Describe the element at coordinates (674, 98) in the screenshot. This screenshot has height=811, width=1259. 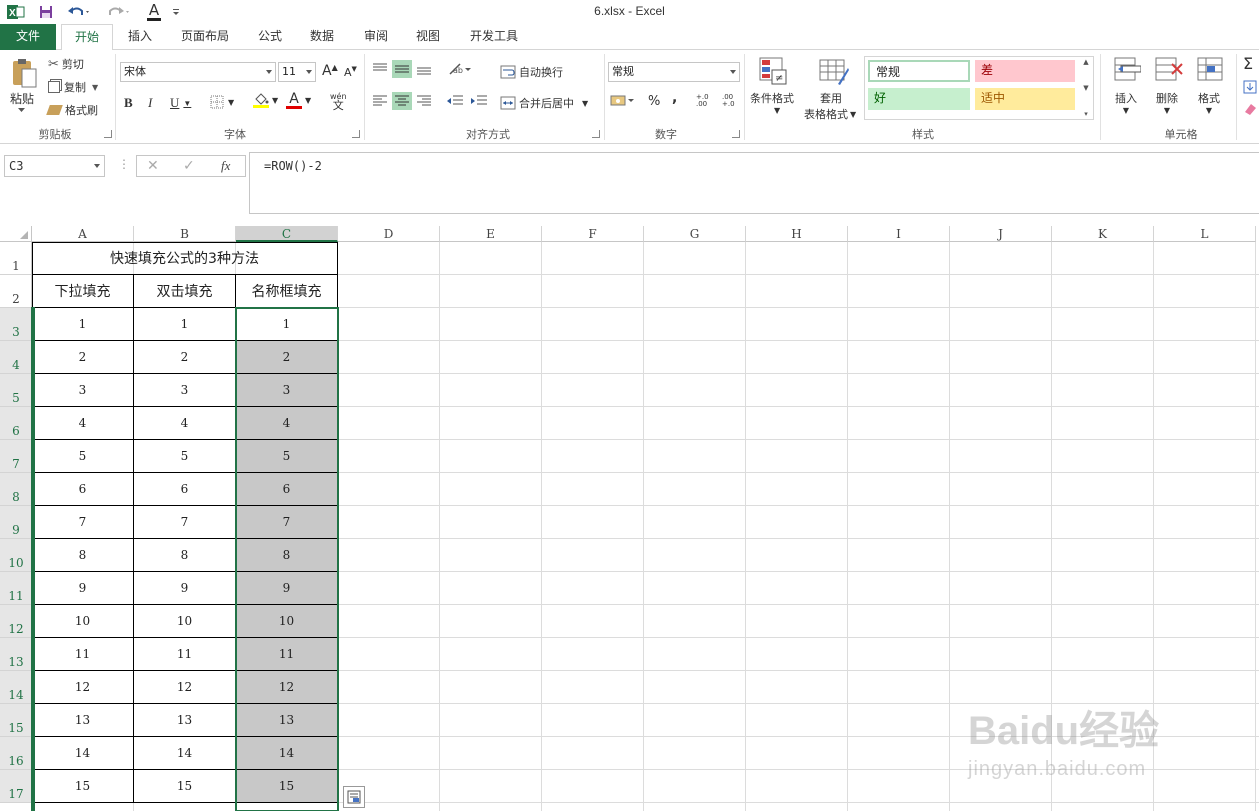
I see `comma-button: ,` at that location.